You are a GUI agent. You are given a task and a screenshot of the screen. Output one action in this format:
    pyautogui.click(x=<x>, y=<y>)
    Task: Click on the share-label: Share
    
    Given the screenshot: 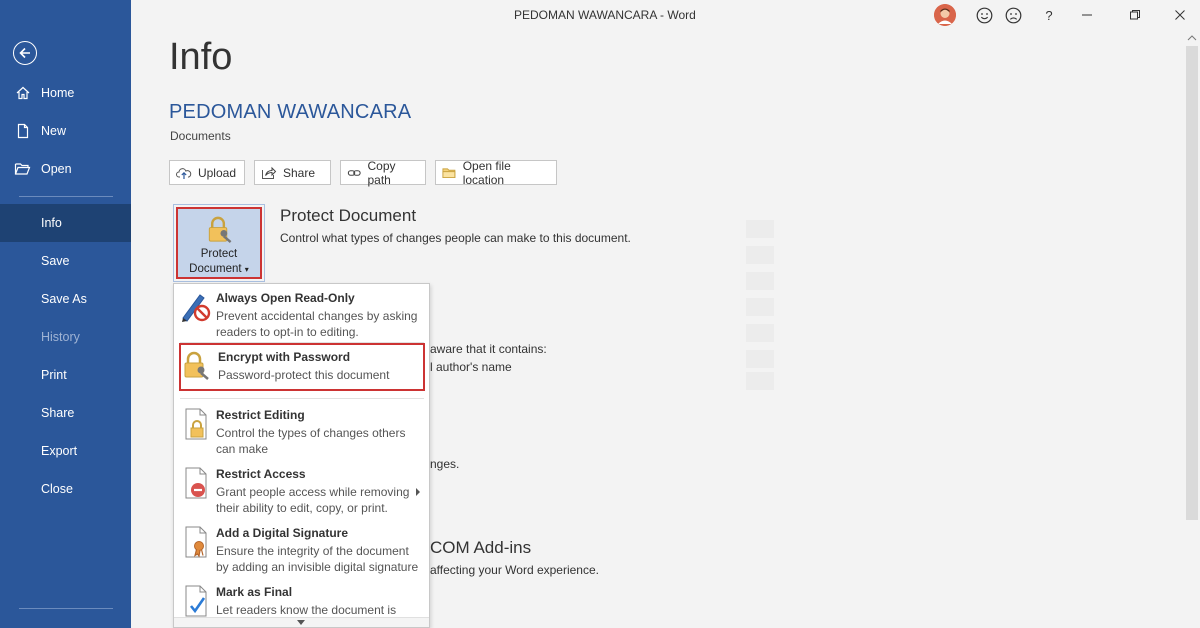 What is the action you would take?
    pyautogui.click(x=299, y=172)
    